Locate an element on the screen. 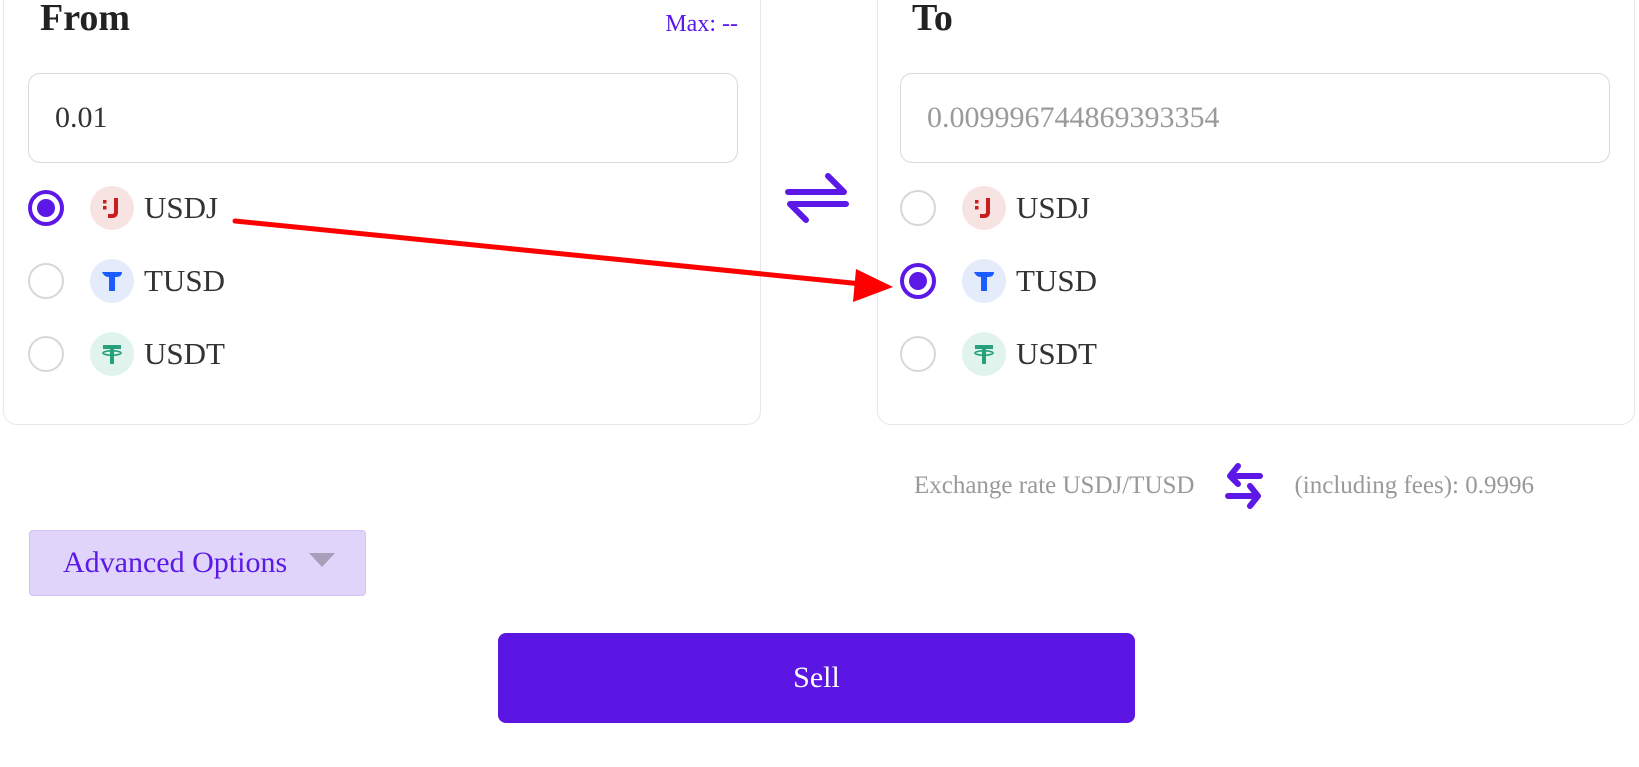 Image resolution: width=1639 pixels, height=767 pixels. from-option-tusd: TUSD is located at coordinates (126, 280).